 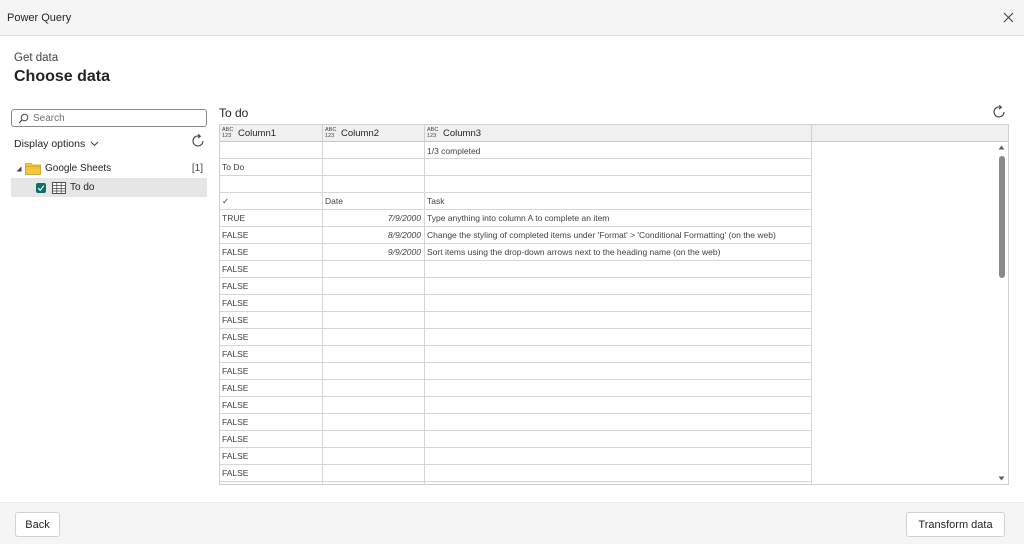 I want to click on item-count: [1], so click(x=197, y=168).